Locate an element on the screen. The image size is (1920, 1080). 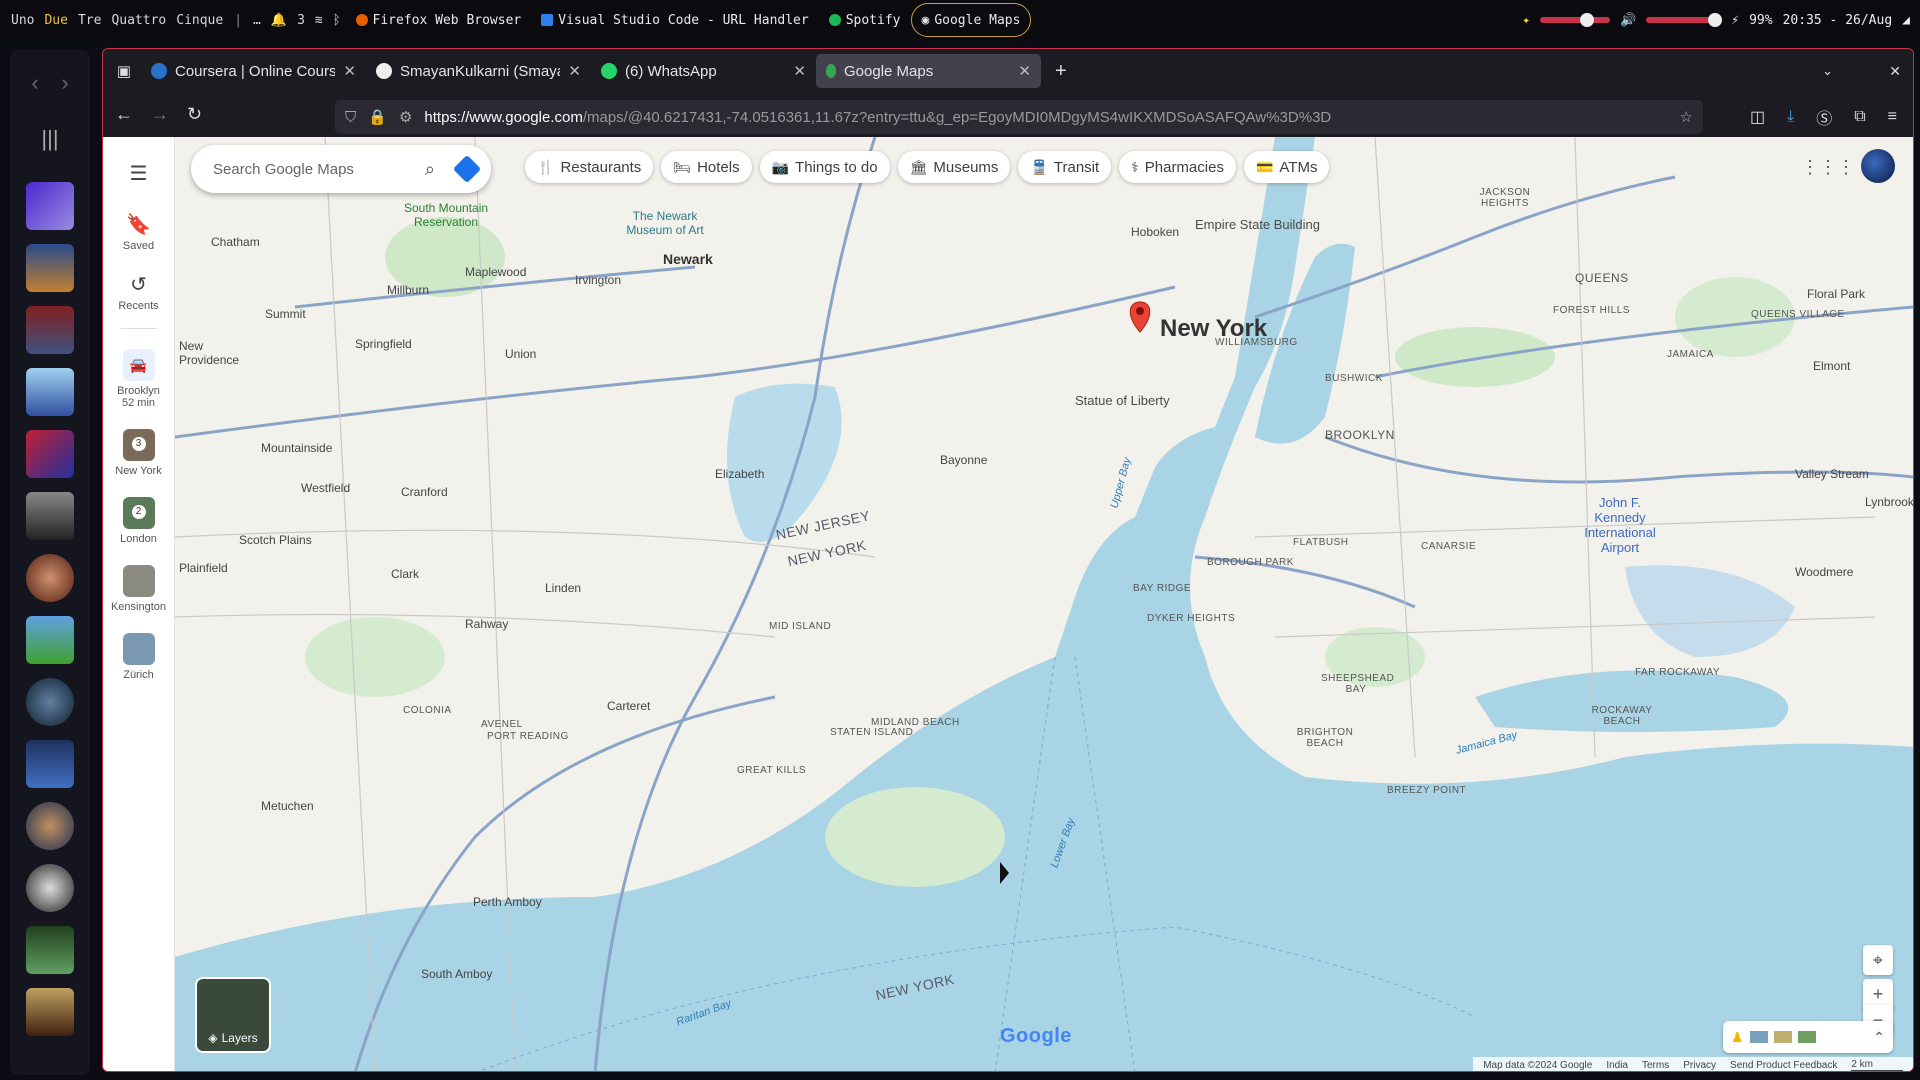
place-new-providence: New Providence is located at coordinates (209, 353).